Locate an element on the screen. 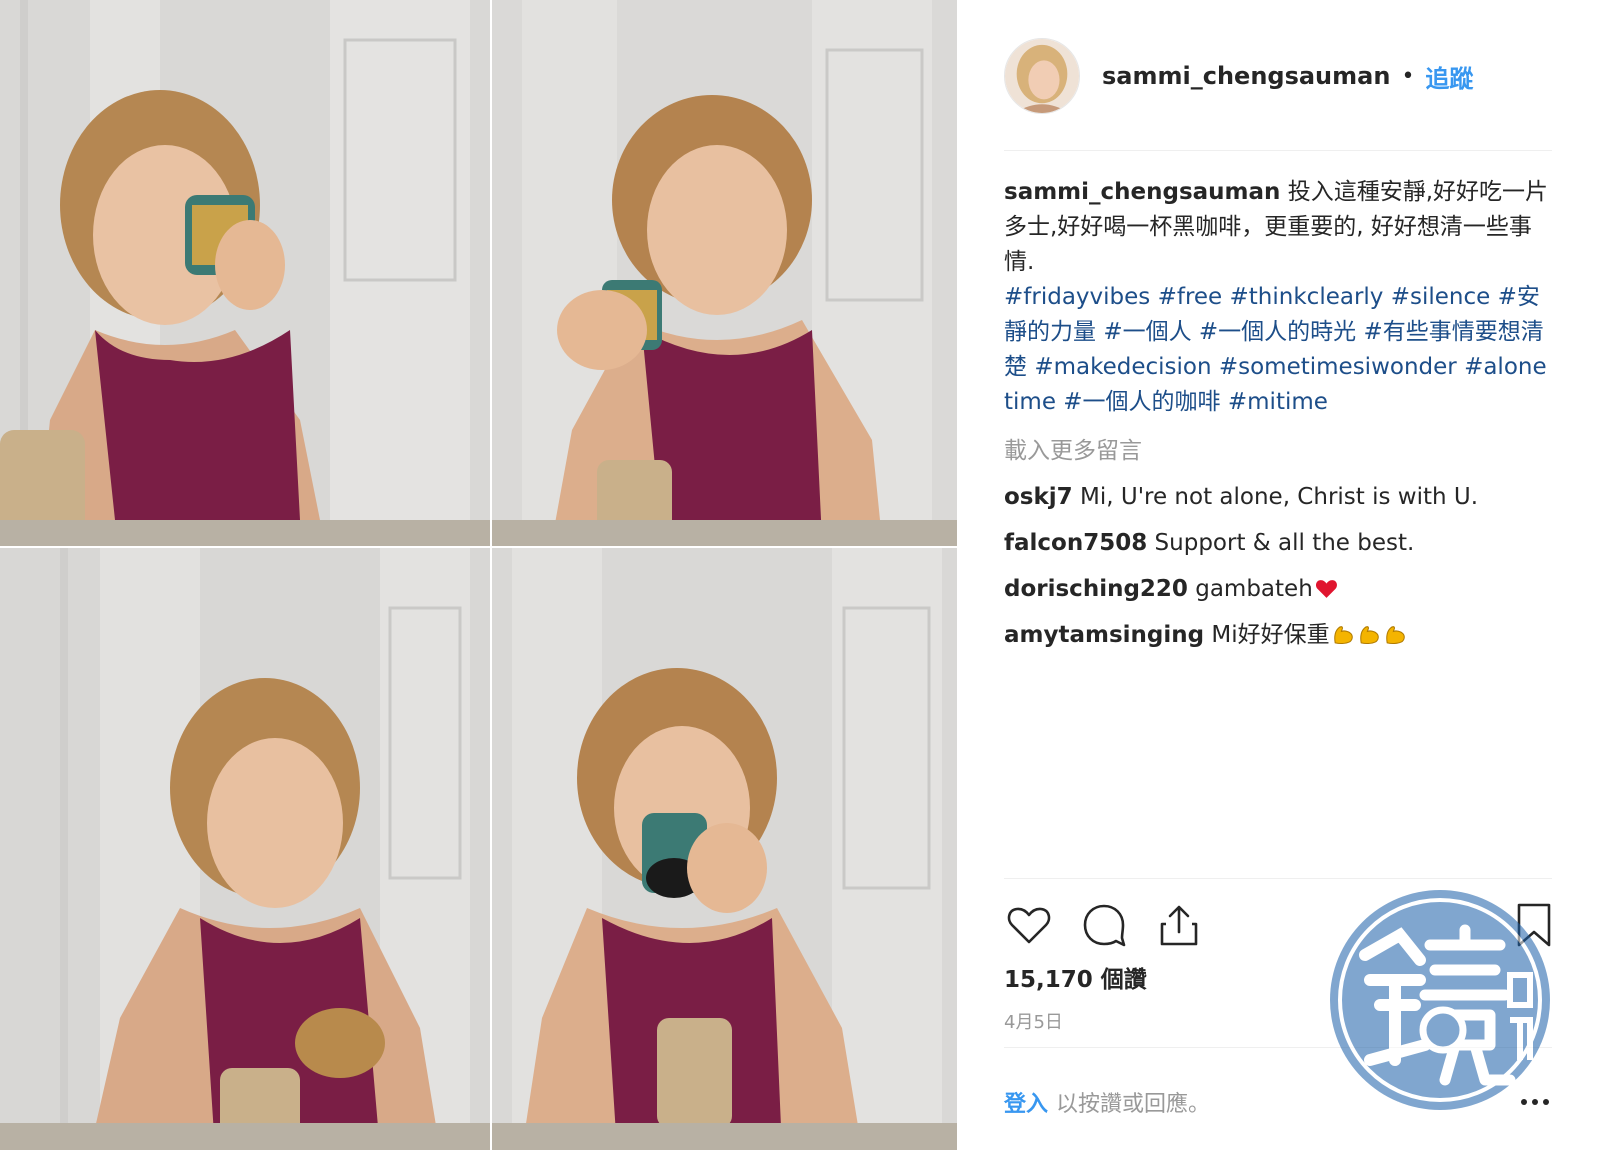  hashtag: #fridayvibes is located at coordinates (1077, 297).